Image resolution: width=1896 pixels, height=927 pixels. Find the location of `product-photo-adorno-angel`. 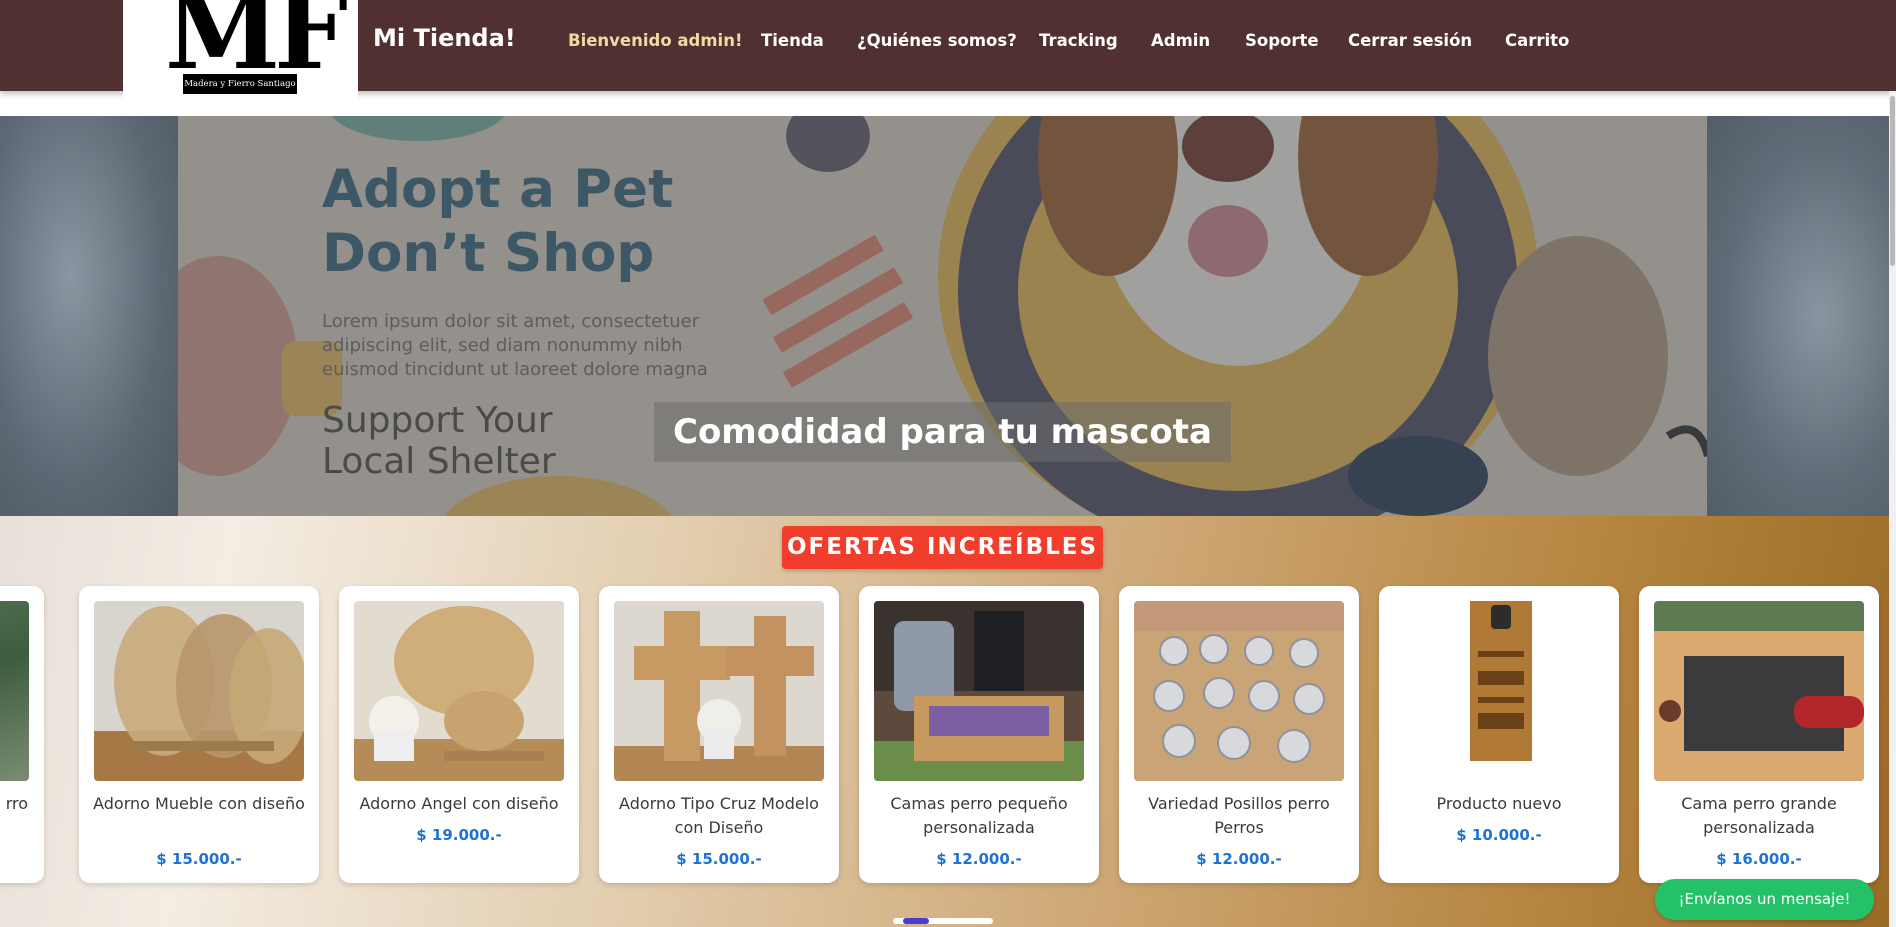

product-photo-adorno-angel is located at coordinates (459, 691).